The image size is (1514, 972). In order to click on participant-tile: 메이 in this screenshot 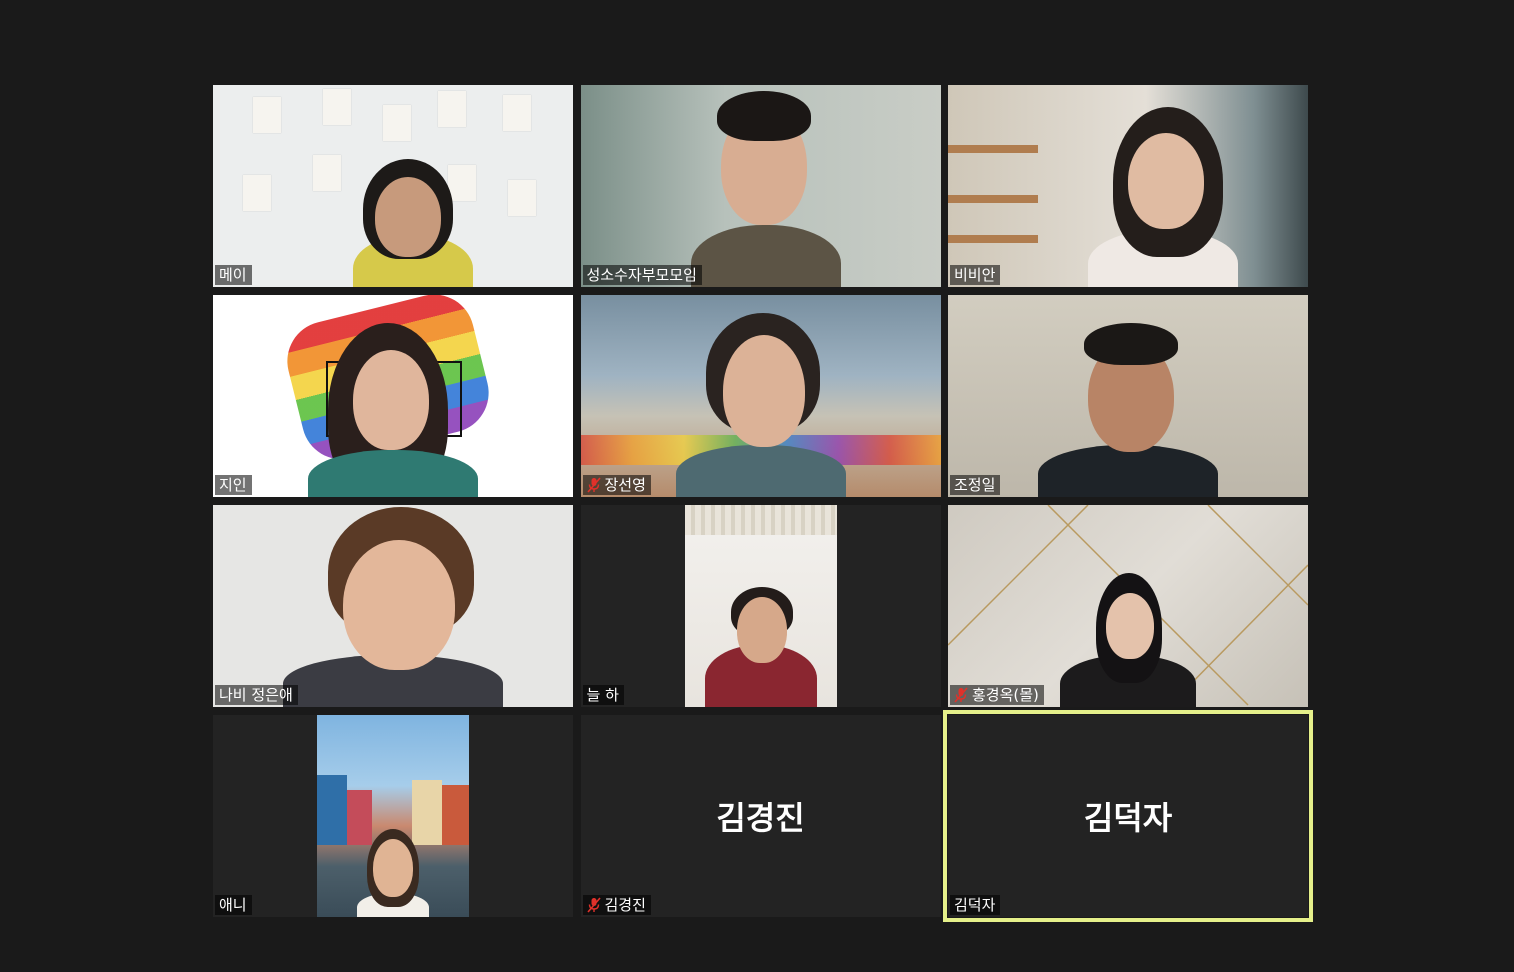, I will do `click(393, 186)`.